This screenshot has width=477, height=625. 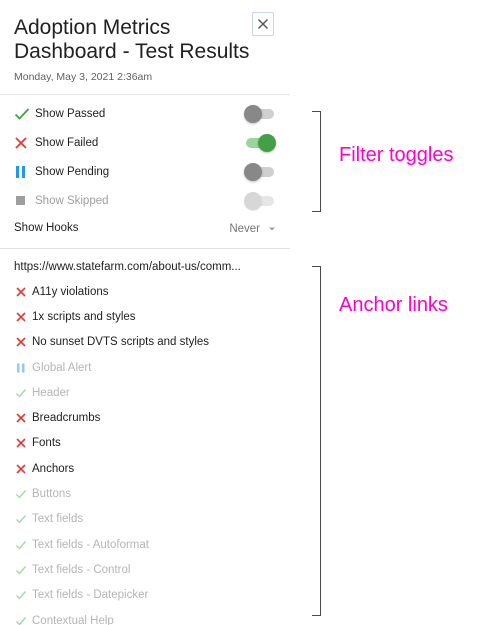 What do you see at coordinates (260, 143) in the screenshot?
I see `show-failed-toggle` at bounding box center [260, 143].